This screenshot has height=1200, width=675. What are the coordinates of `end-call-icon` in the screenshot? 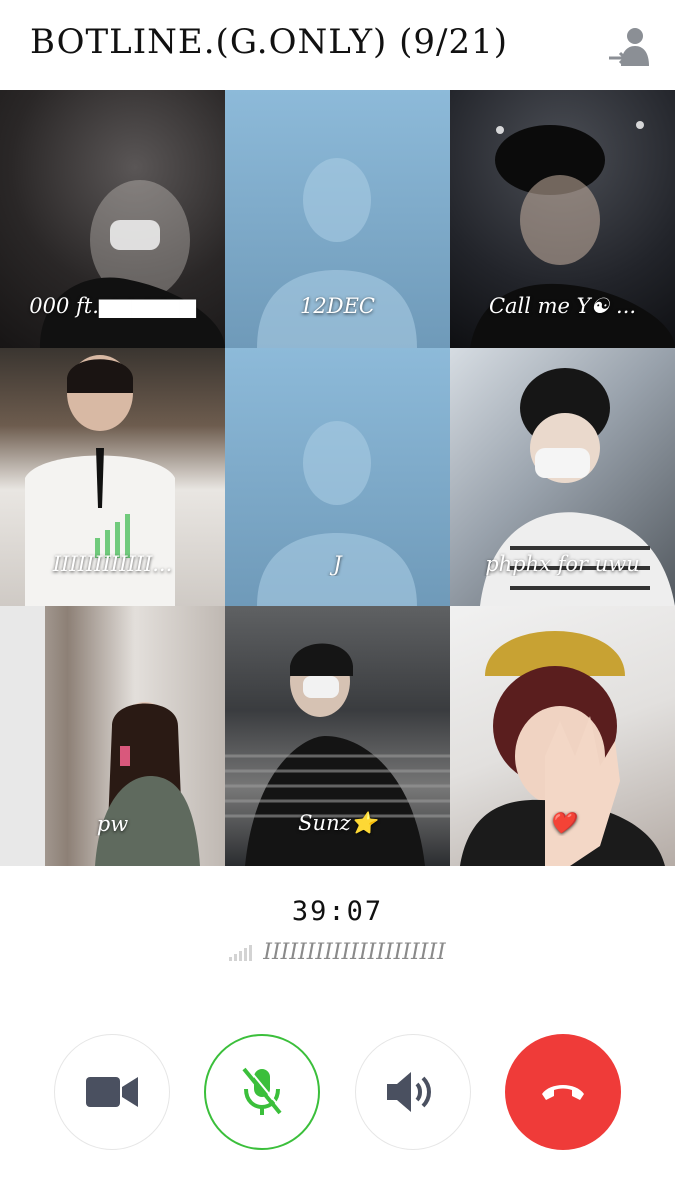 It's located at (563, 1092).